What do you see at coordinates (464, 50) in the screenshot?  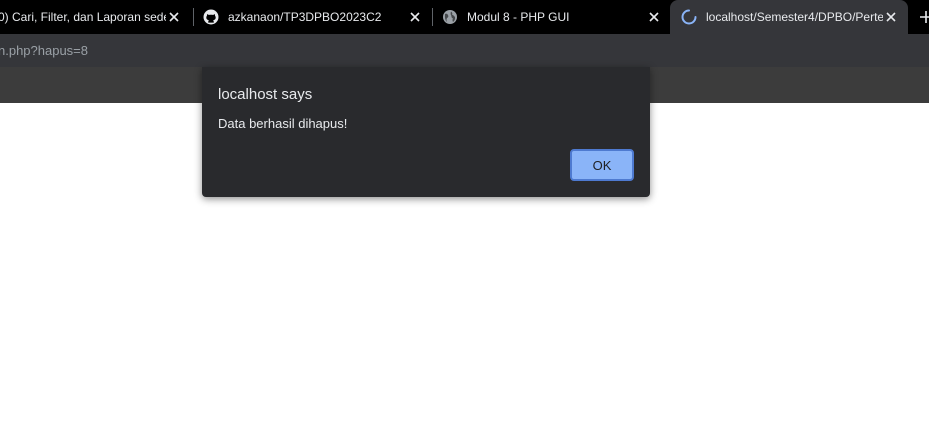 I see `address-bar: n.php?hapus=8` at bounding box center [464, 50].